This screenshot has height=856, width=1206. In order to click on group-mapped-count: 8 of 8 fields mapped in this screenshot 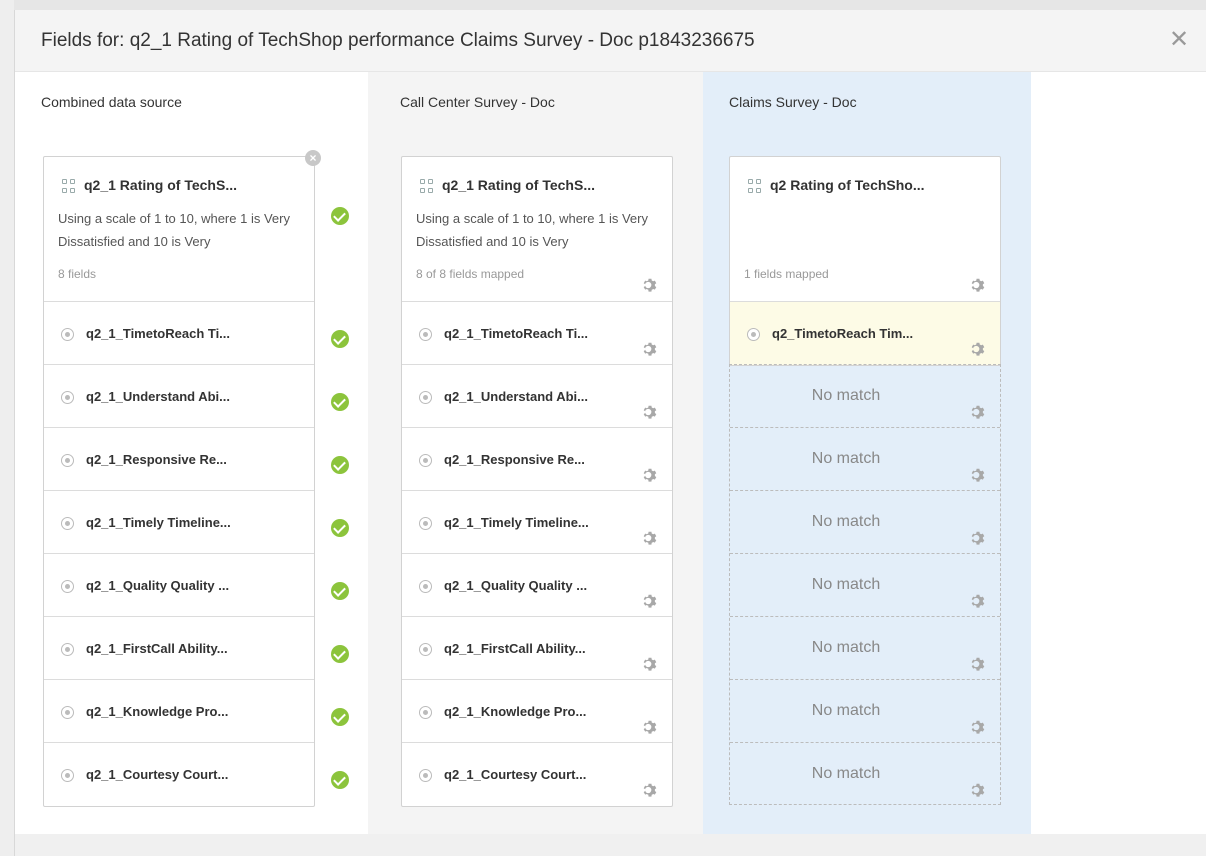, I will do `click(470, 274)`.